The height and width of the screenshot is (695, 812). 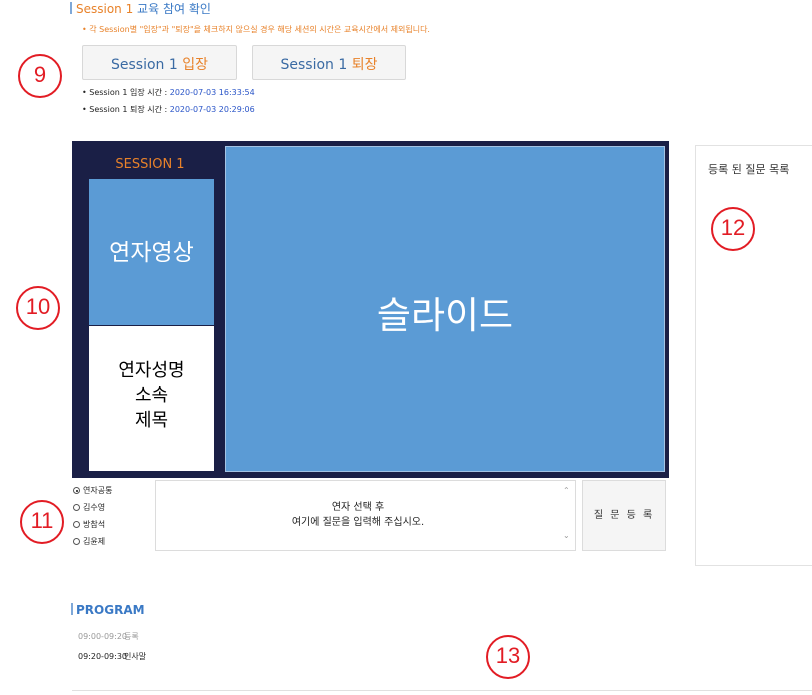 I want to click on marker-11: 11, so click(x=42, y=522).